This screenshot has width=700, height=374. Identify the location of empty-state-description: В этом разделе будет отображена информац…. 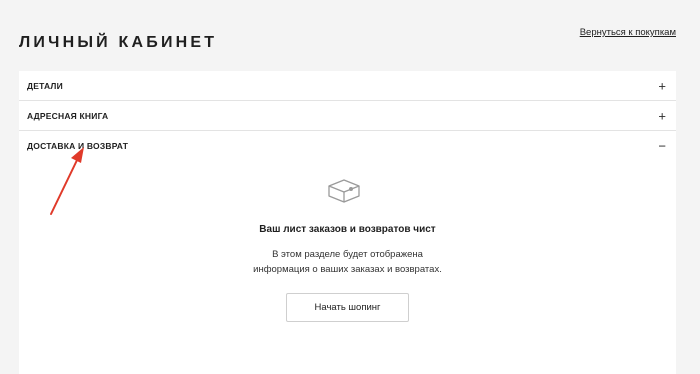
(347, 262).